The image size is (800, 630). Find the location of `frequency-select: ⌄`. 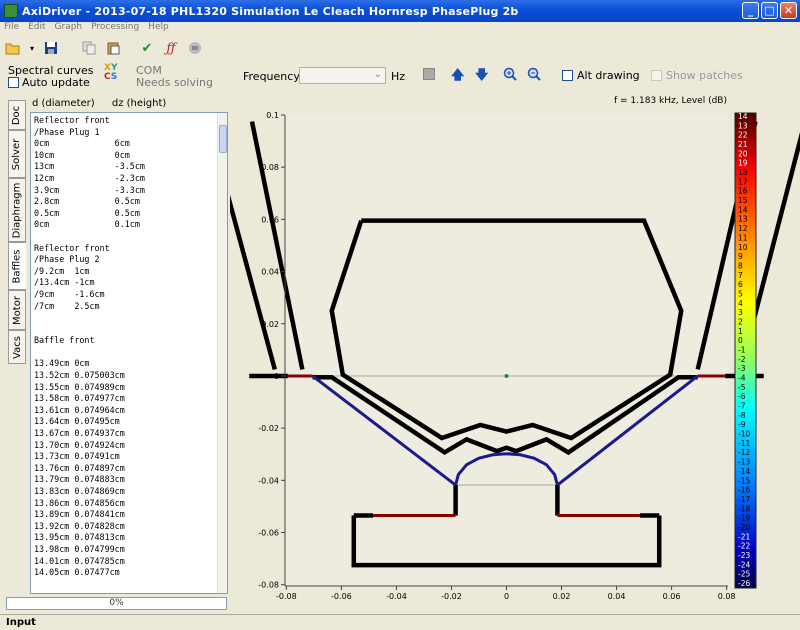

frequency-select: ⌄ is located at coordinates (342, 75).